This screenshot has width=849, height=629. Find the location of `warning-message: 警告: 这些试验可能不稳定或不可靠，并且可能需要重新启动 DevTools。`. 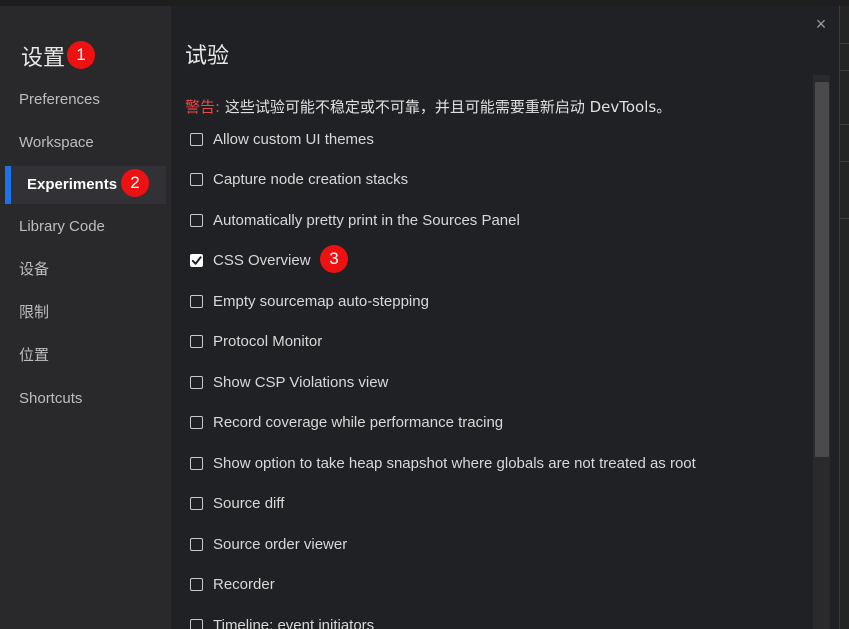

warning-message: 警告: 这些试验可能不稳定或不可靠，并且可能需要重新启动 DevTools。 is located at coordinates (428, 106).